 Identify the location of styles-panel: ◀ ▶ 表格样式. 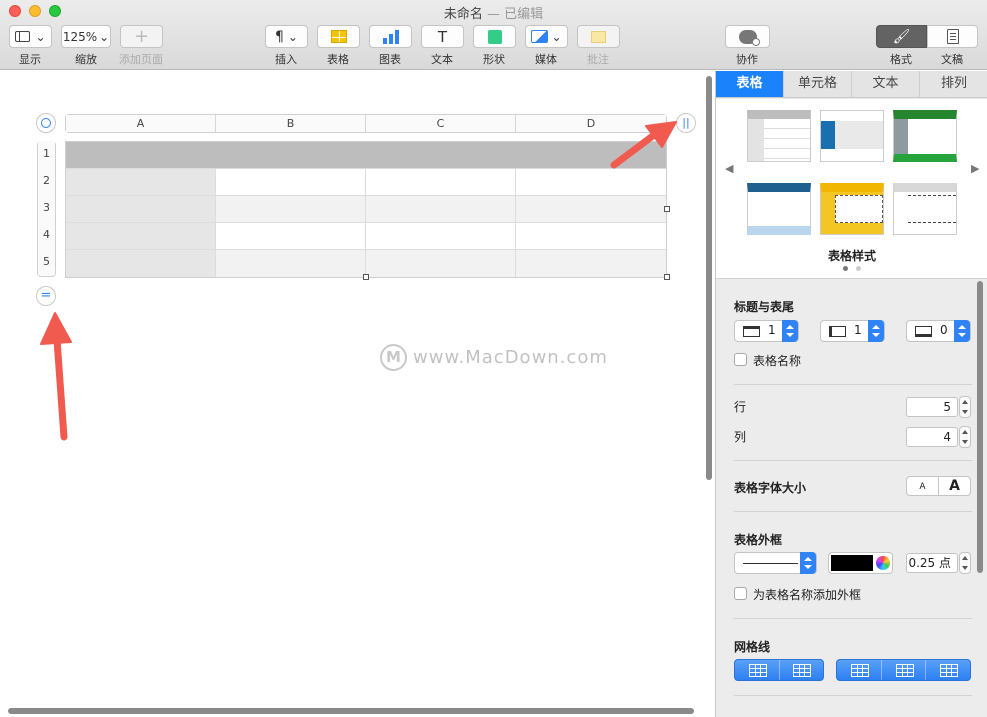
(851, 189).